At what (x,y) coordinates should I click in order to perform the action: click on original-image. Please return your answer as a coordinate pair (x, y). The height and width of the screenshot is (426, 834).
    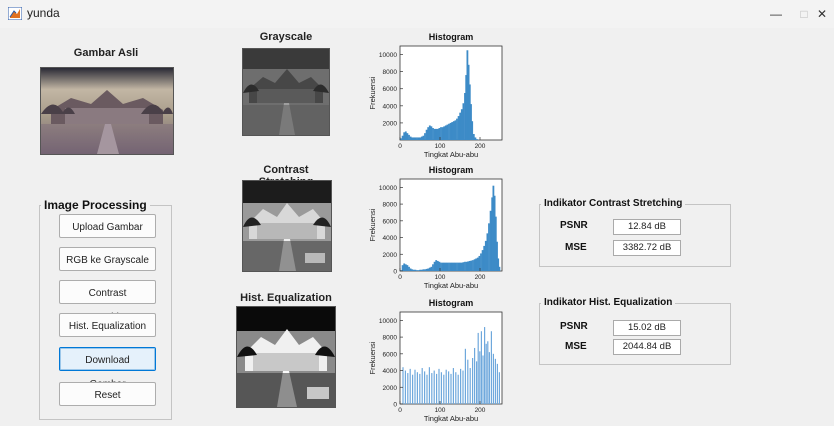
    Looking at the image, I should click on (107, 111).